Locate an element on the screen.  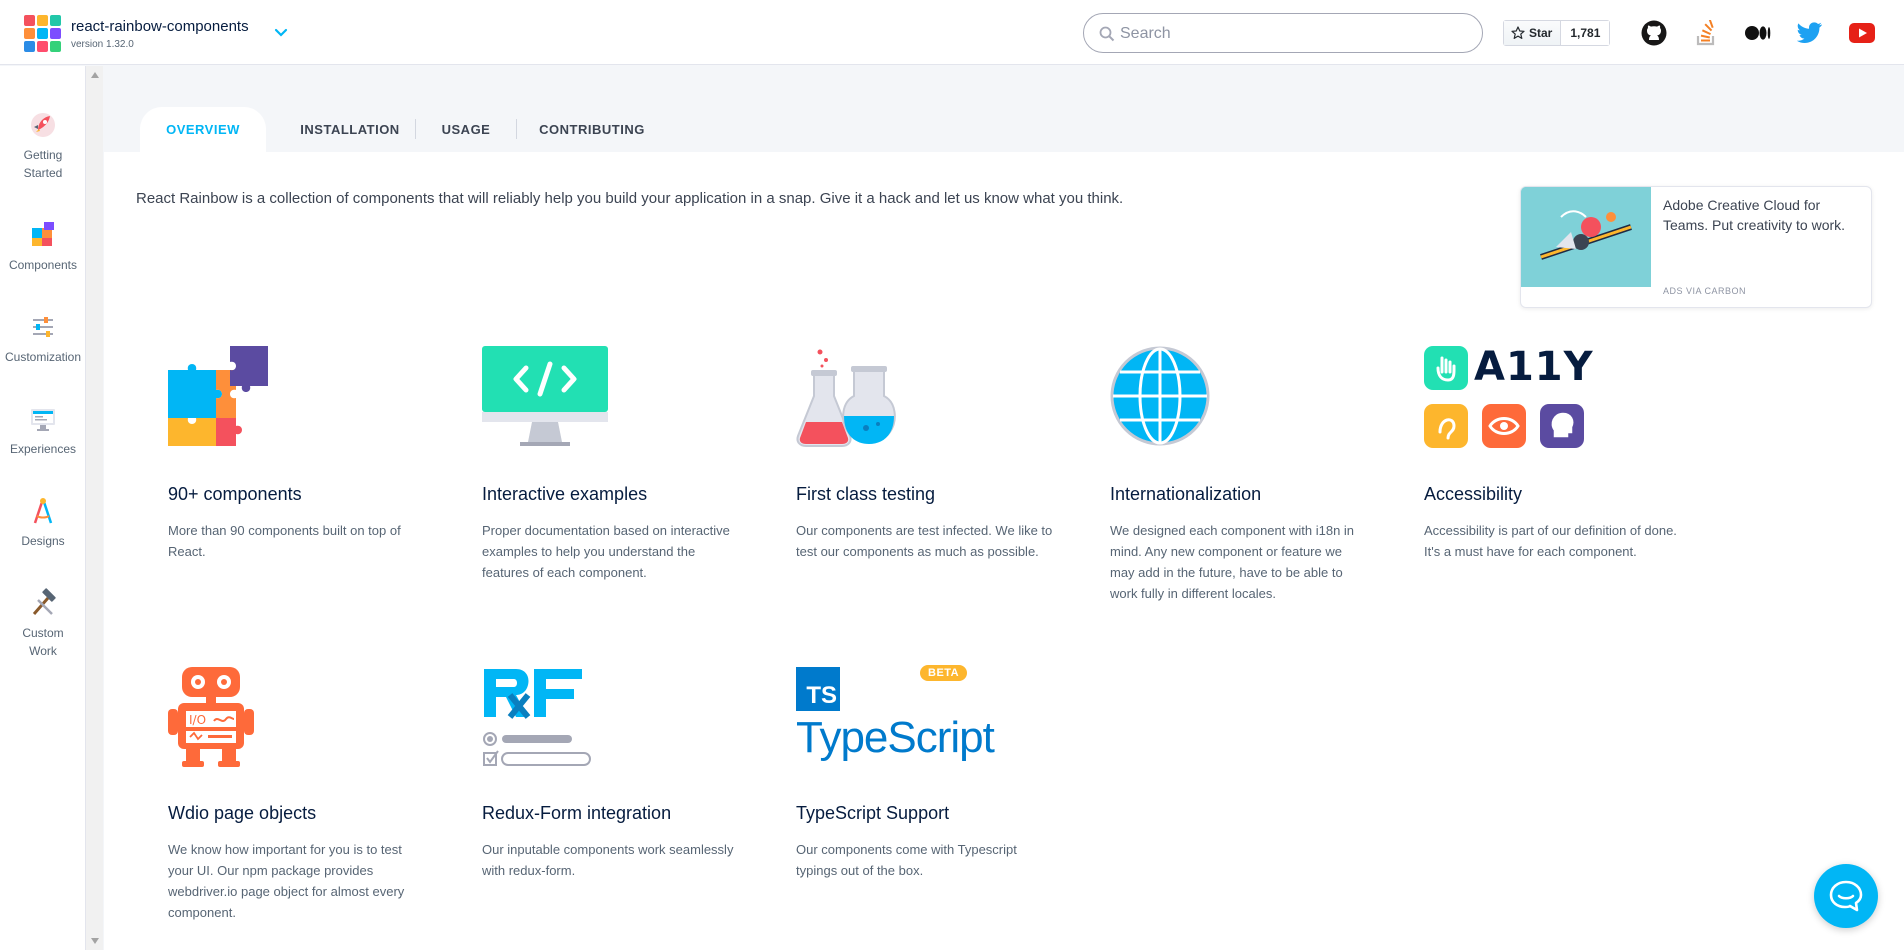
app-version: version 1.32.0 is located at coordinates (102, 44).